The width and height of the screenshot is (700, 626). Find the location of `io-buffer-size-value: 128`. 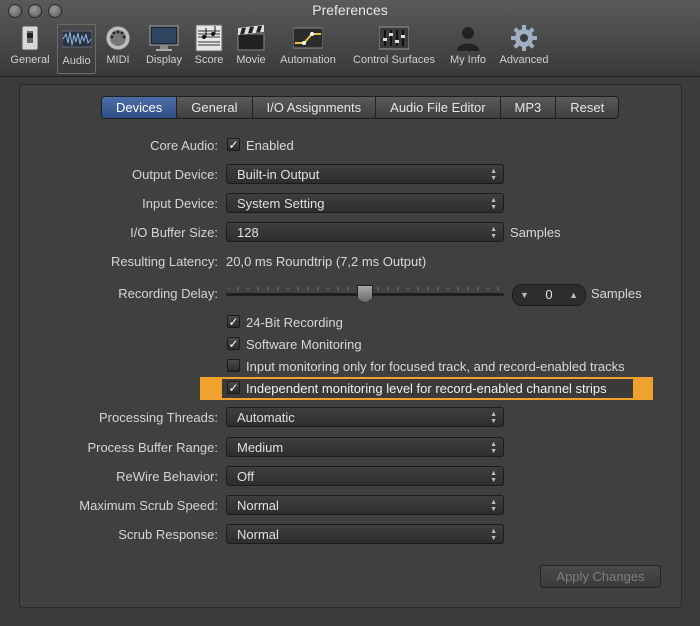

io-buffer-size-value: 128 is located at coordinates (248, 232).